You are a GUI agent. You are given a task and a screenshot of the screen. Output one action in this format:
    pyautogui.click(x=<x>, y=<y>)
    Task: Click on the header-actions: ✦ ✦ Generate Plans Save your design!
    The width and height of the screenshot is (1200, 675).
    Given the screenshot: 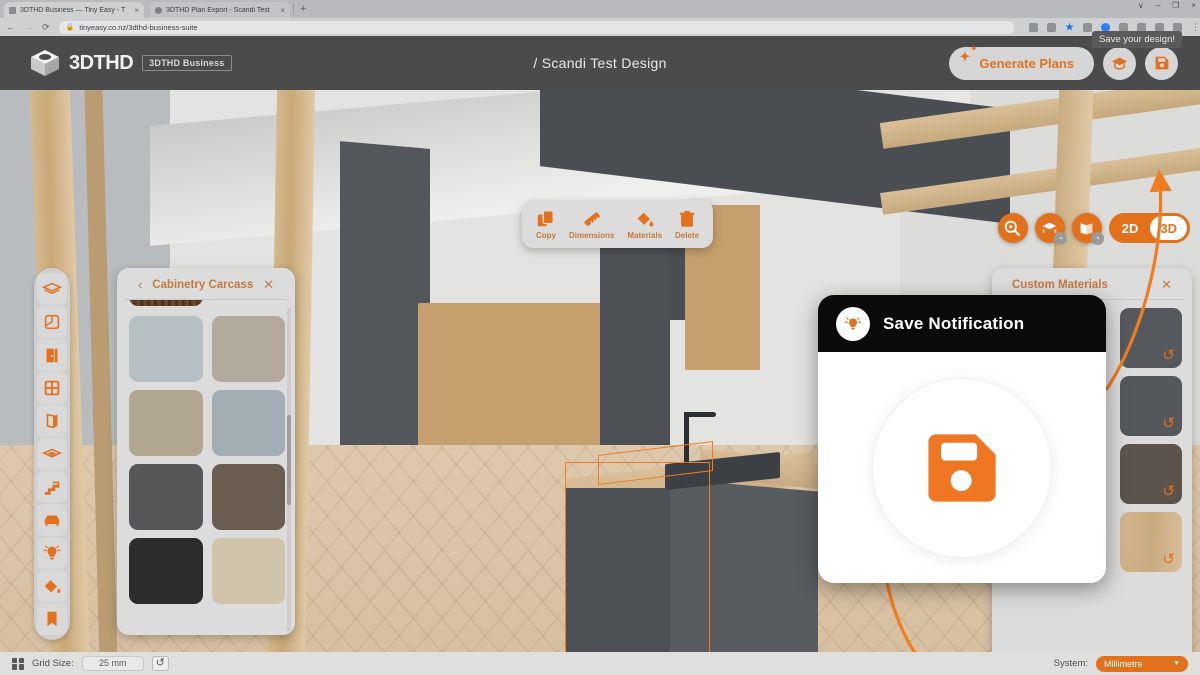 What is the action you would take?
    pyautogui.click(x=1065, y=55)
    